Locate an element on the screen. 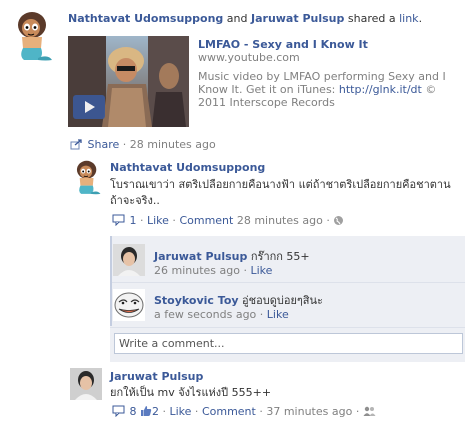 The height and width of the screenshot is (436, 469). comment-1-like: Like is located at coordinates (158, 220).